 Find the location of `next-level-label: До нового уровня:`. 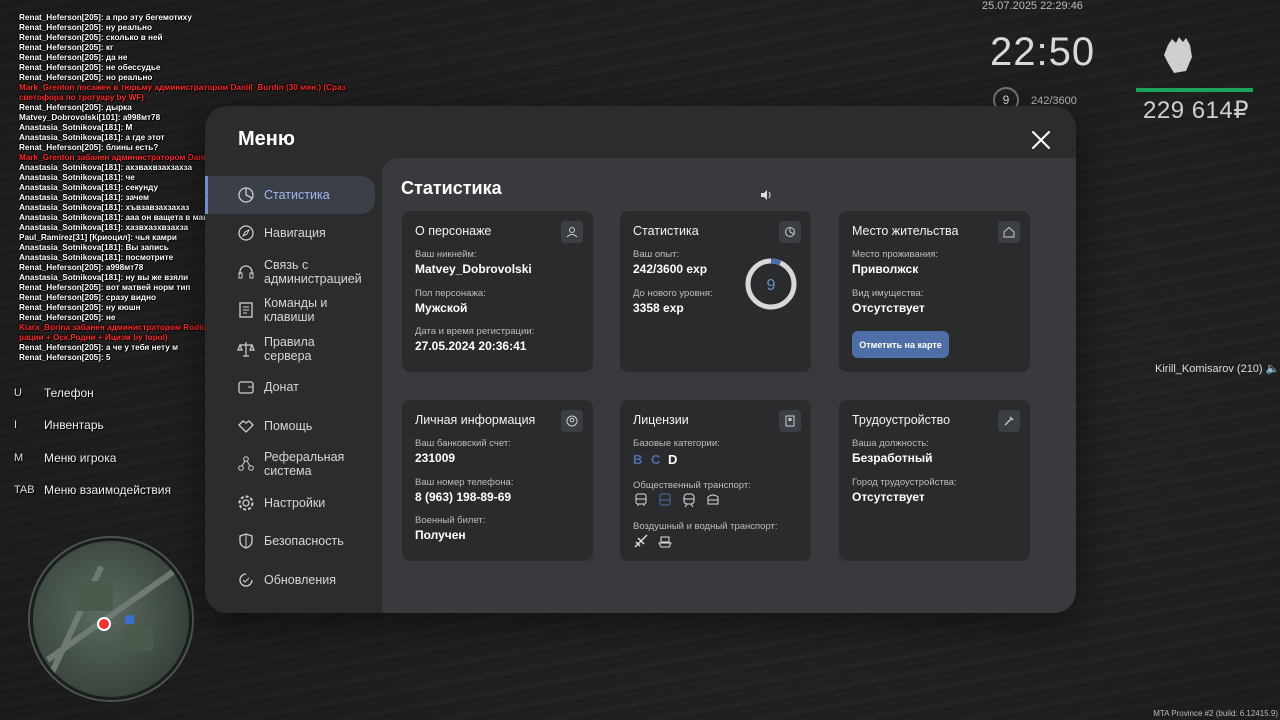

next-level-label: До нового уровня: is located at coordinates (673, 293).